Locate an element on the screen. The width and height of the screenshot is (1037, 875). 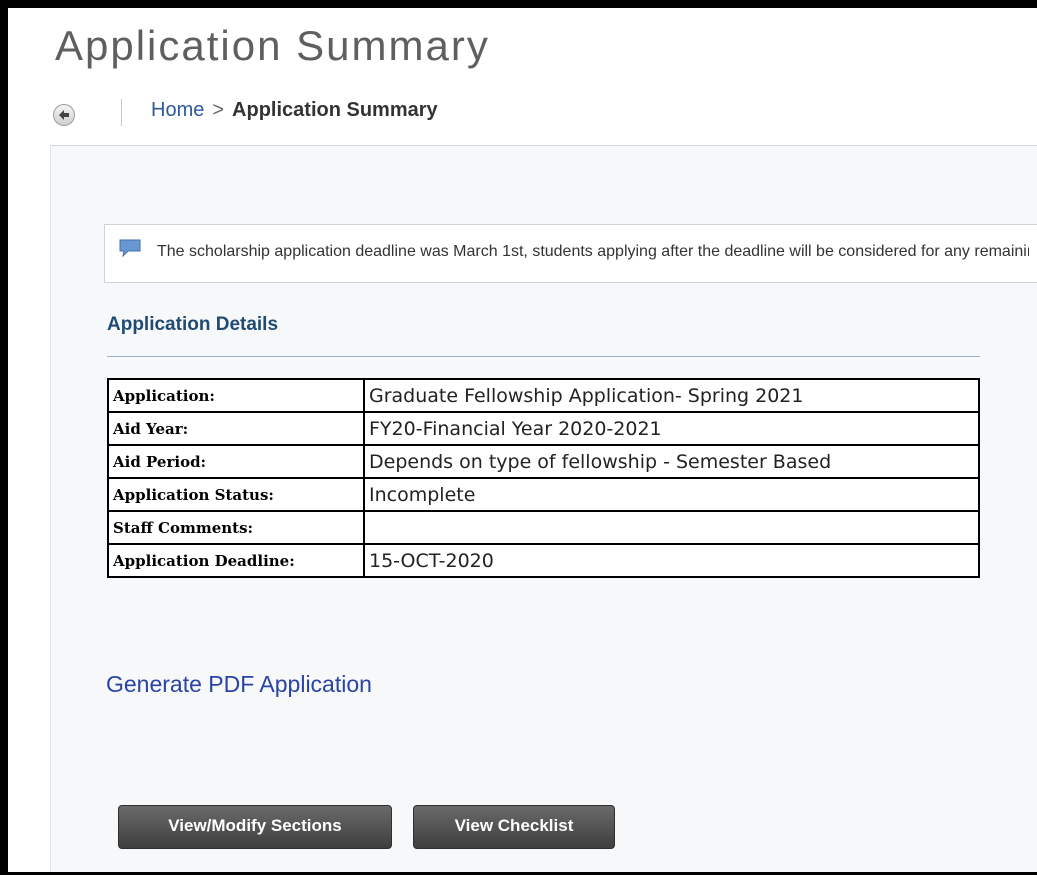
table-row: Application Status: Incomplete is located at coordinates (543, 494).